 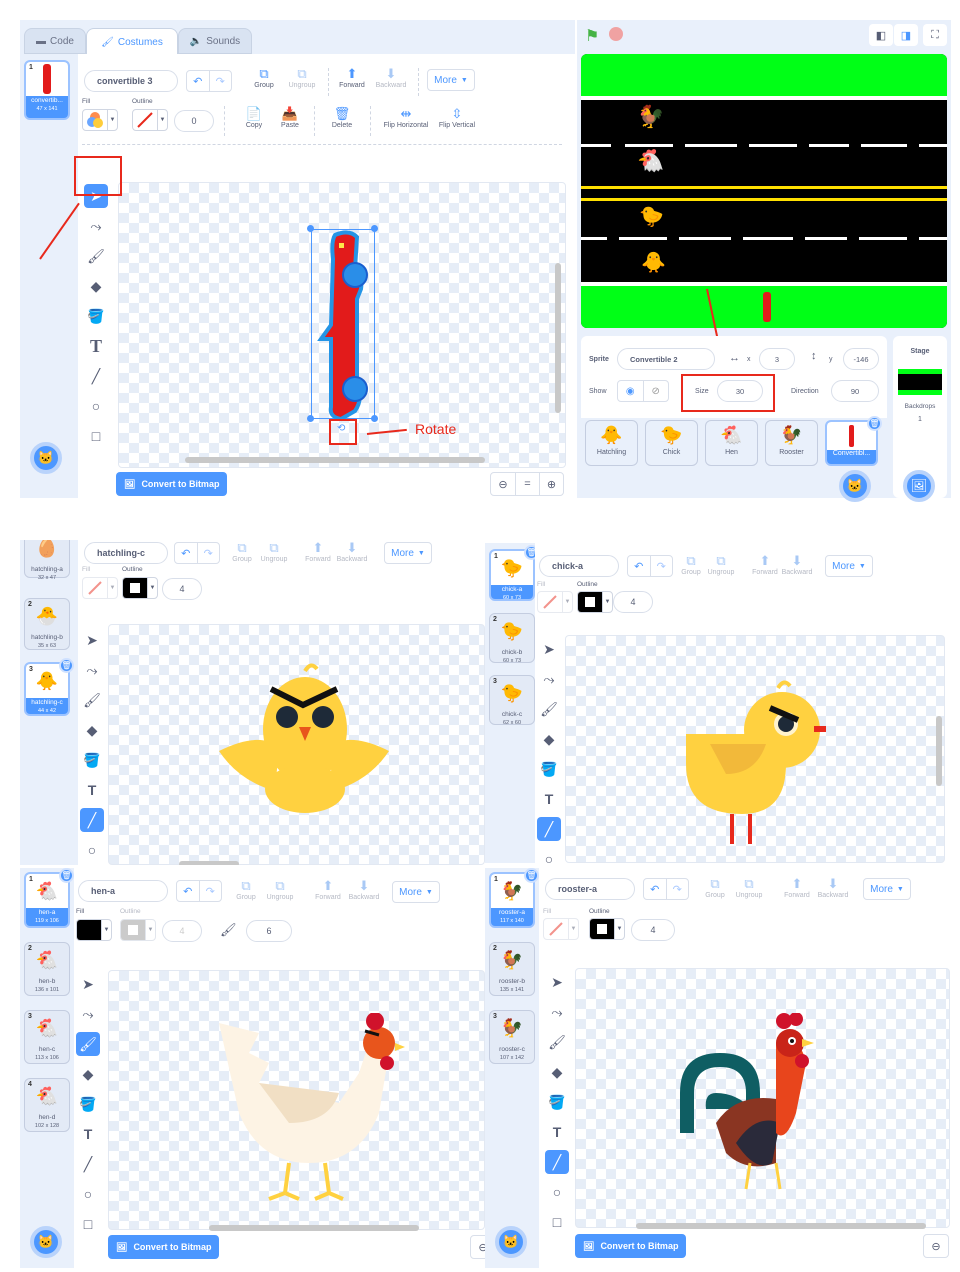 What do you see at coordinates (671, 443) in the screenshot?
I see `sprite-tile-chick: 🐤 Chick` at bounding box center [671, 443].